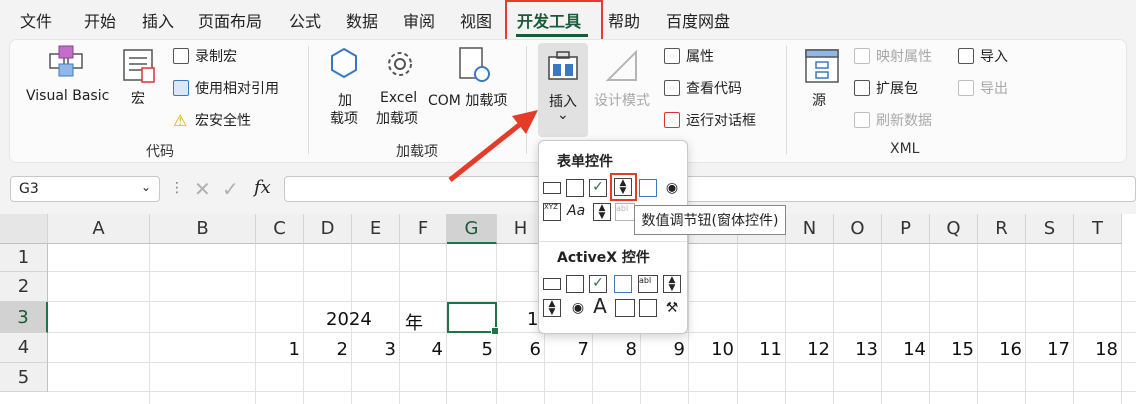 The image size is (1136, 404). Describe the element at coordinates (158, 20) in the screenshot. I see `menu-insert: 插入` at that location.